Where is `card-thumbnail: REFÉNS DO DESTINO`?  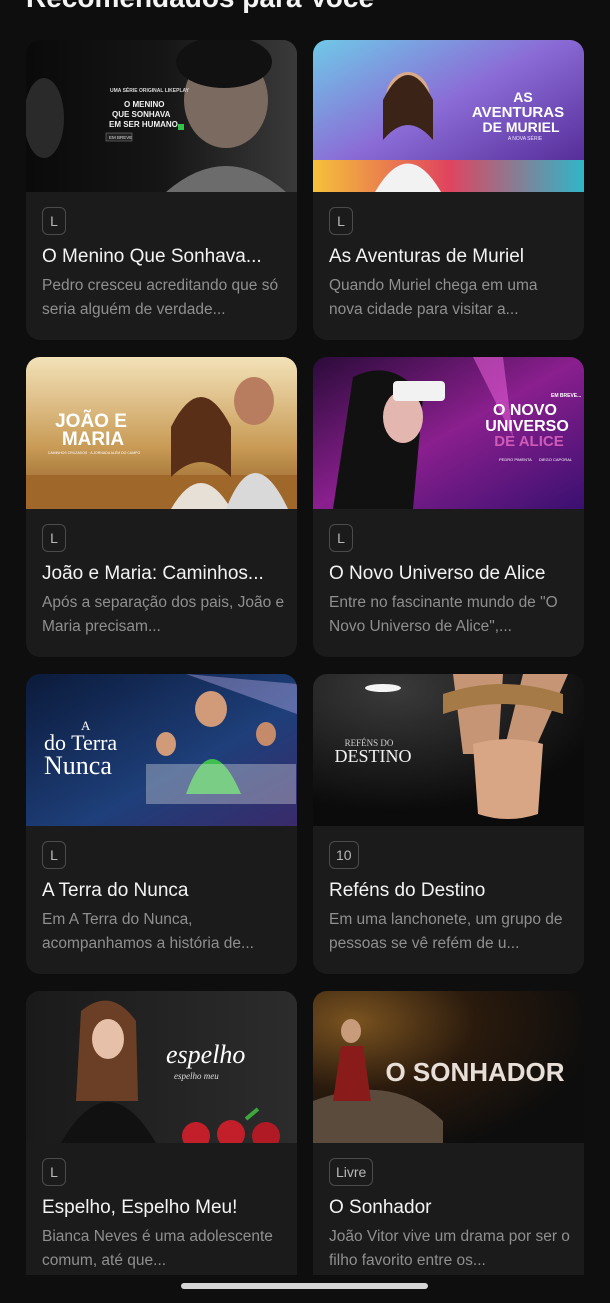
card-thumbnail: REFÉNS DO DESTINO is located at coordinates (448, 750).